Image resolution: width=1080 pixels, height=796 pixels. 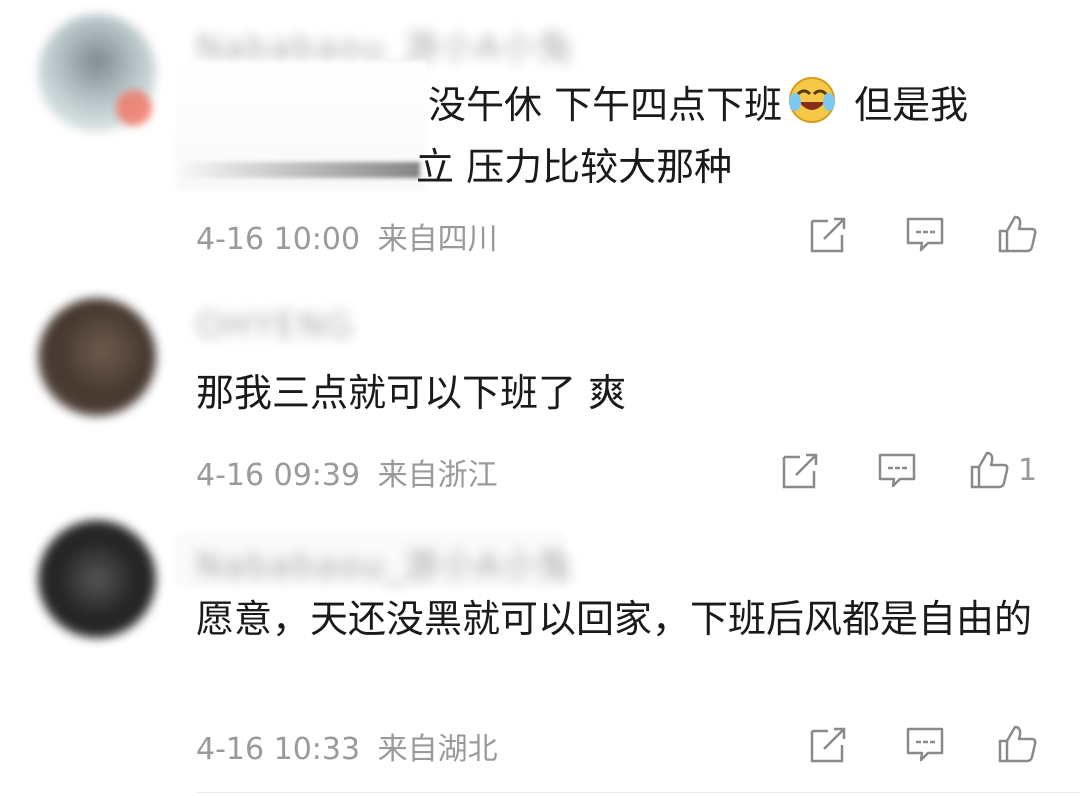 What do you see at coordinates (614, 619) in the screenshot?
I see `comment-text: 愿意，天还没黑就可以回家，下班后风都是自由的` at bounding box center [614, 619].